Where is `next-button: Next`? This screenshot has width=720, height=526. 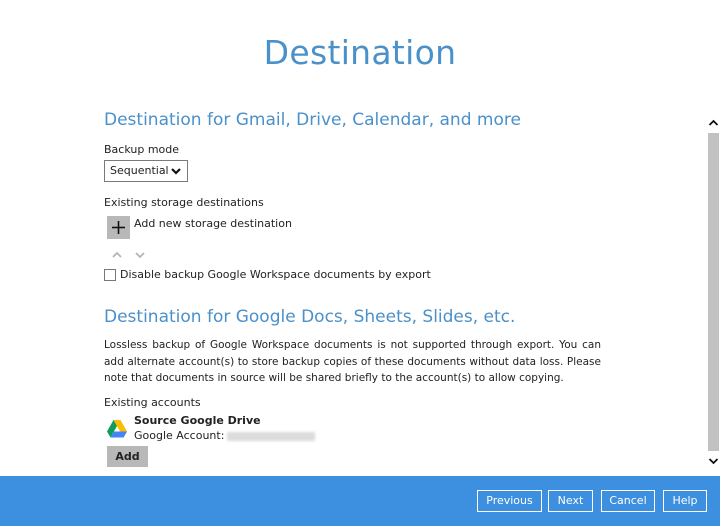
next-button: Next is located at coordinates (570, 501).